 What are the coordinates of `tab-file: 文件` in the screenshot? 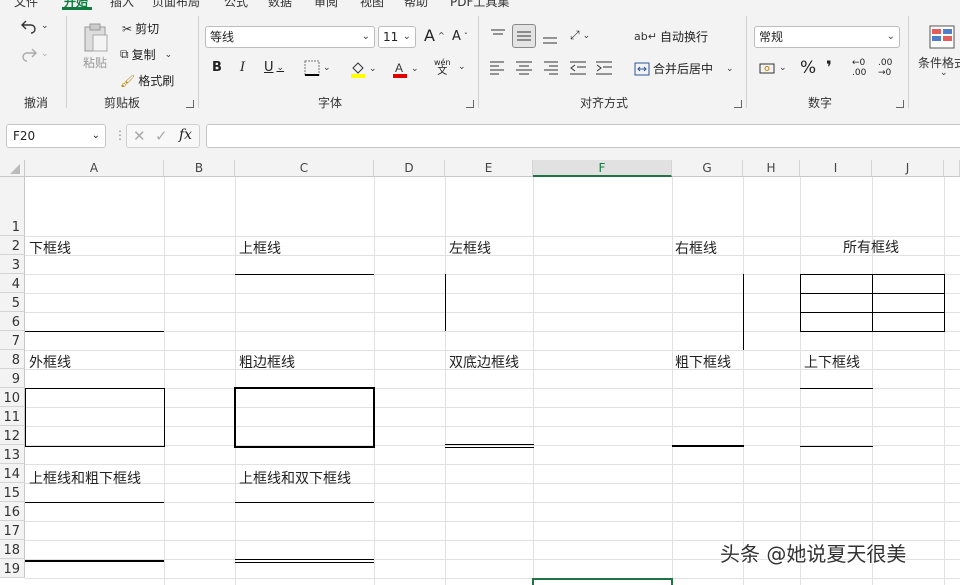 It's located at (26, 5).